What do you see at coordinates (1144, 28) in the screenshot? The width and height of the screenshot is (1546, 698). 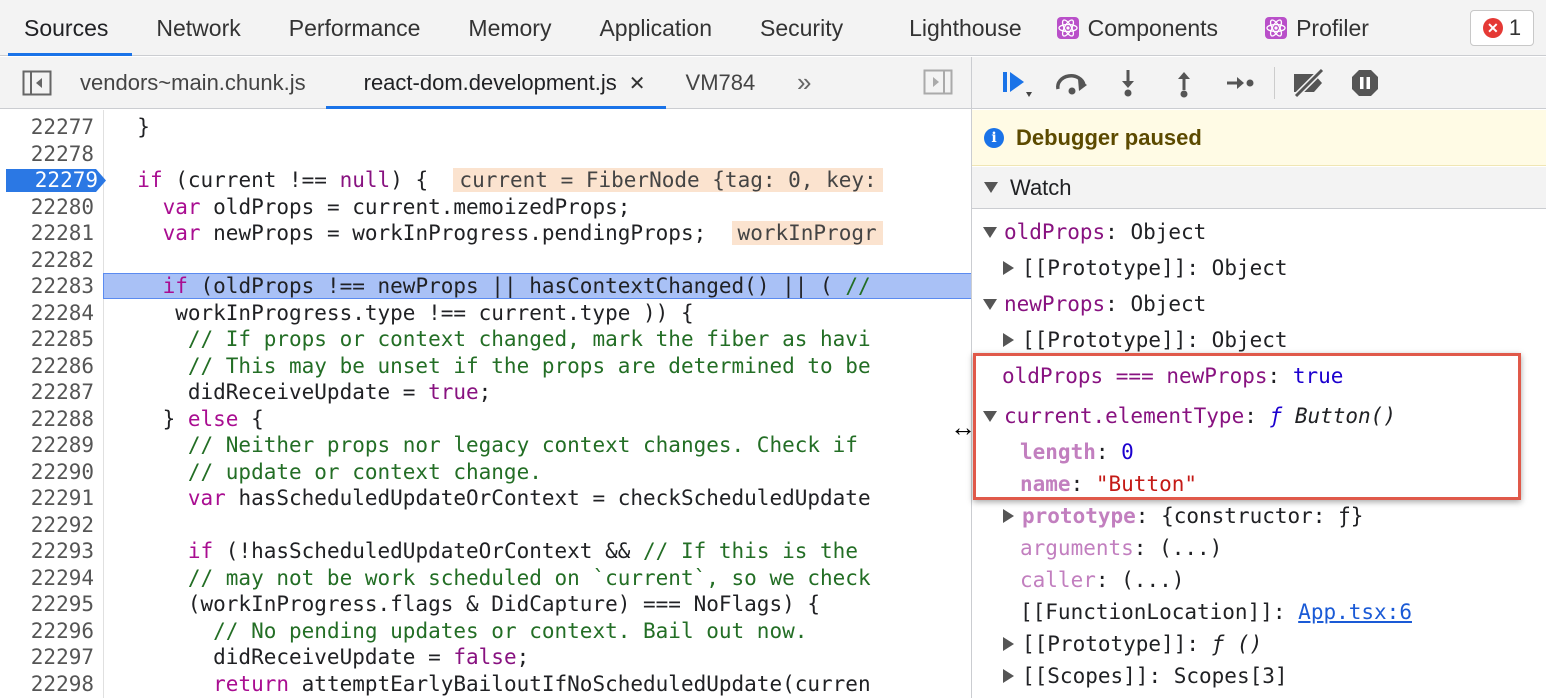 I see `tab-components: Components` at bounding box center [1144, 28].